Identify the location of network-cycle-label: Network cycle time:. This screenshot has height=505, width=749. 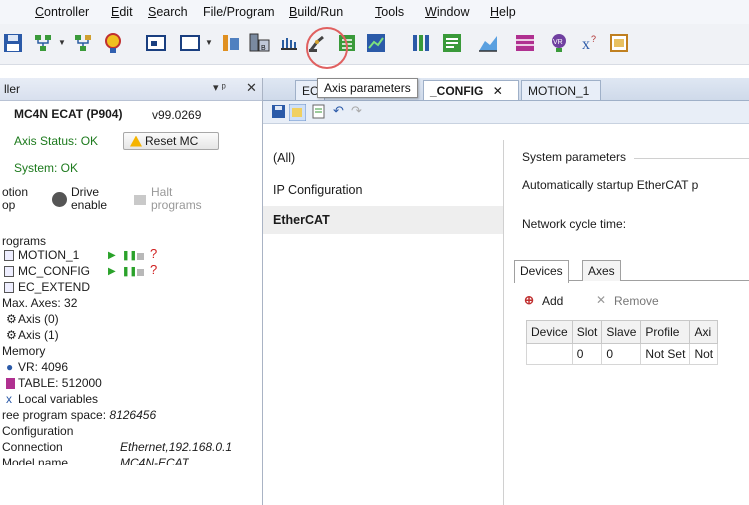
(574, 224).